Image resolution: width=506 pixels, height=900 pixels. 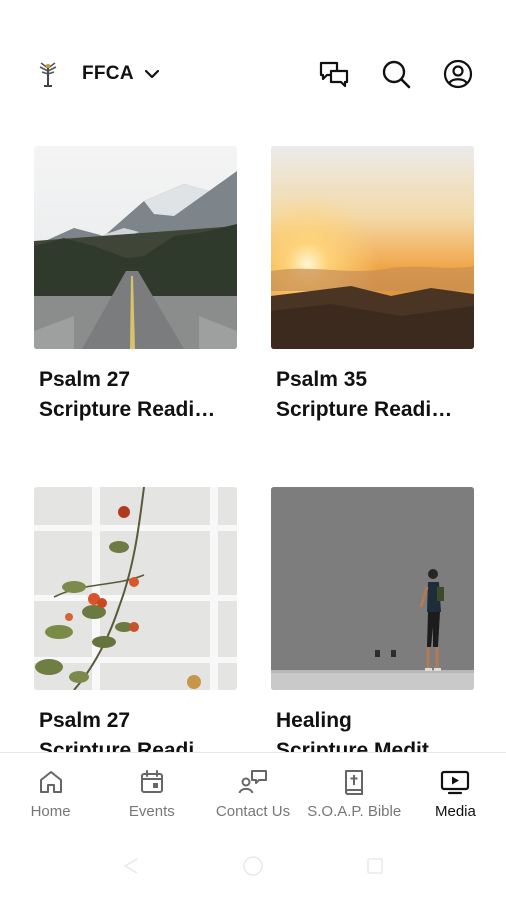 What do you see at coordinates (314, 720) in the screenshot?
I see `card-title-line1: Healing` at bounding box center [314, 720].